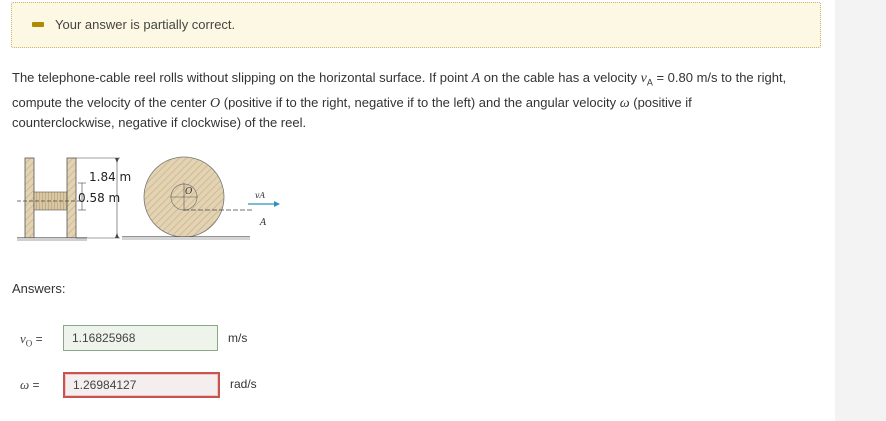  Describe the element at coordinates (38, 24) in the screenshot. I see `partial-correct-icon` at that location.